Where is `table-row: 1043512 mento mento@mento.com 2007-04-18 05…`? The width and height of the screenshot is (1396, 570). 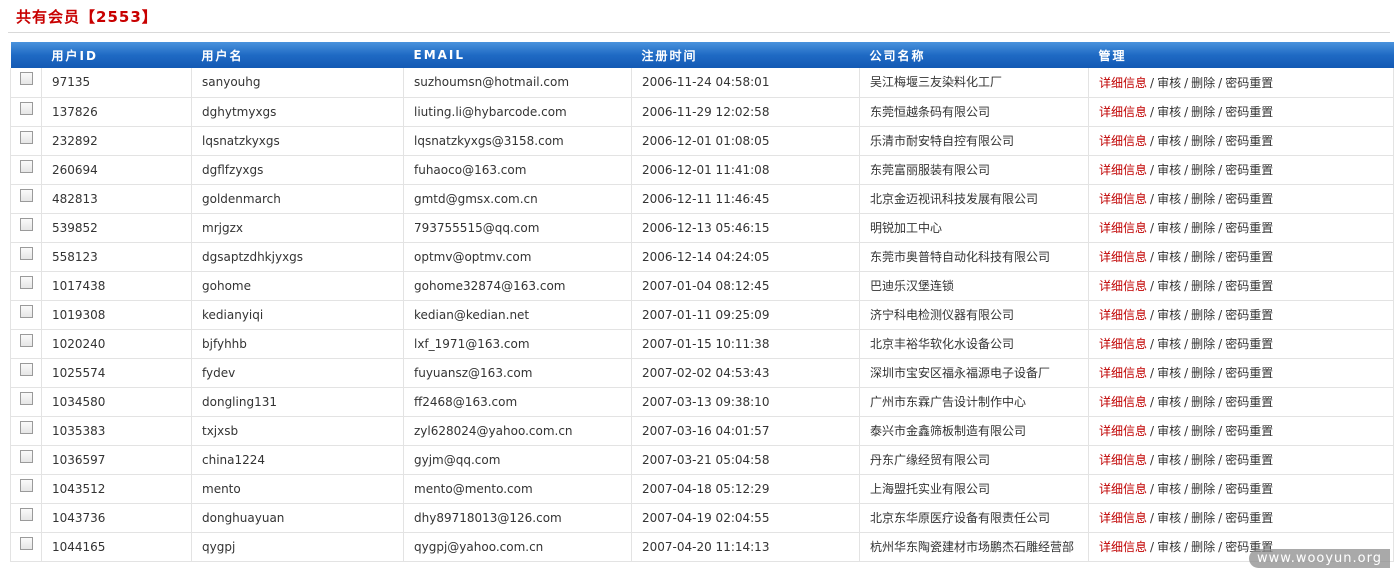
table-row: 1043512 mento mento@mento.com 2007-04-18 05… is located at coordinates (702, 489).